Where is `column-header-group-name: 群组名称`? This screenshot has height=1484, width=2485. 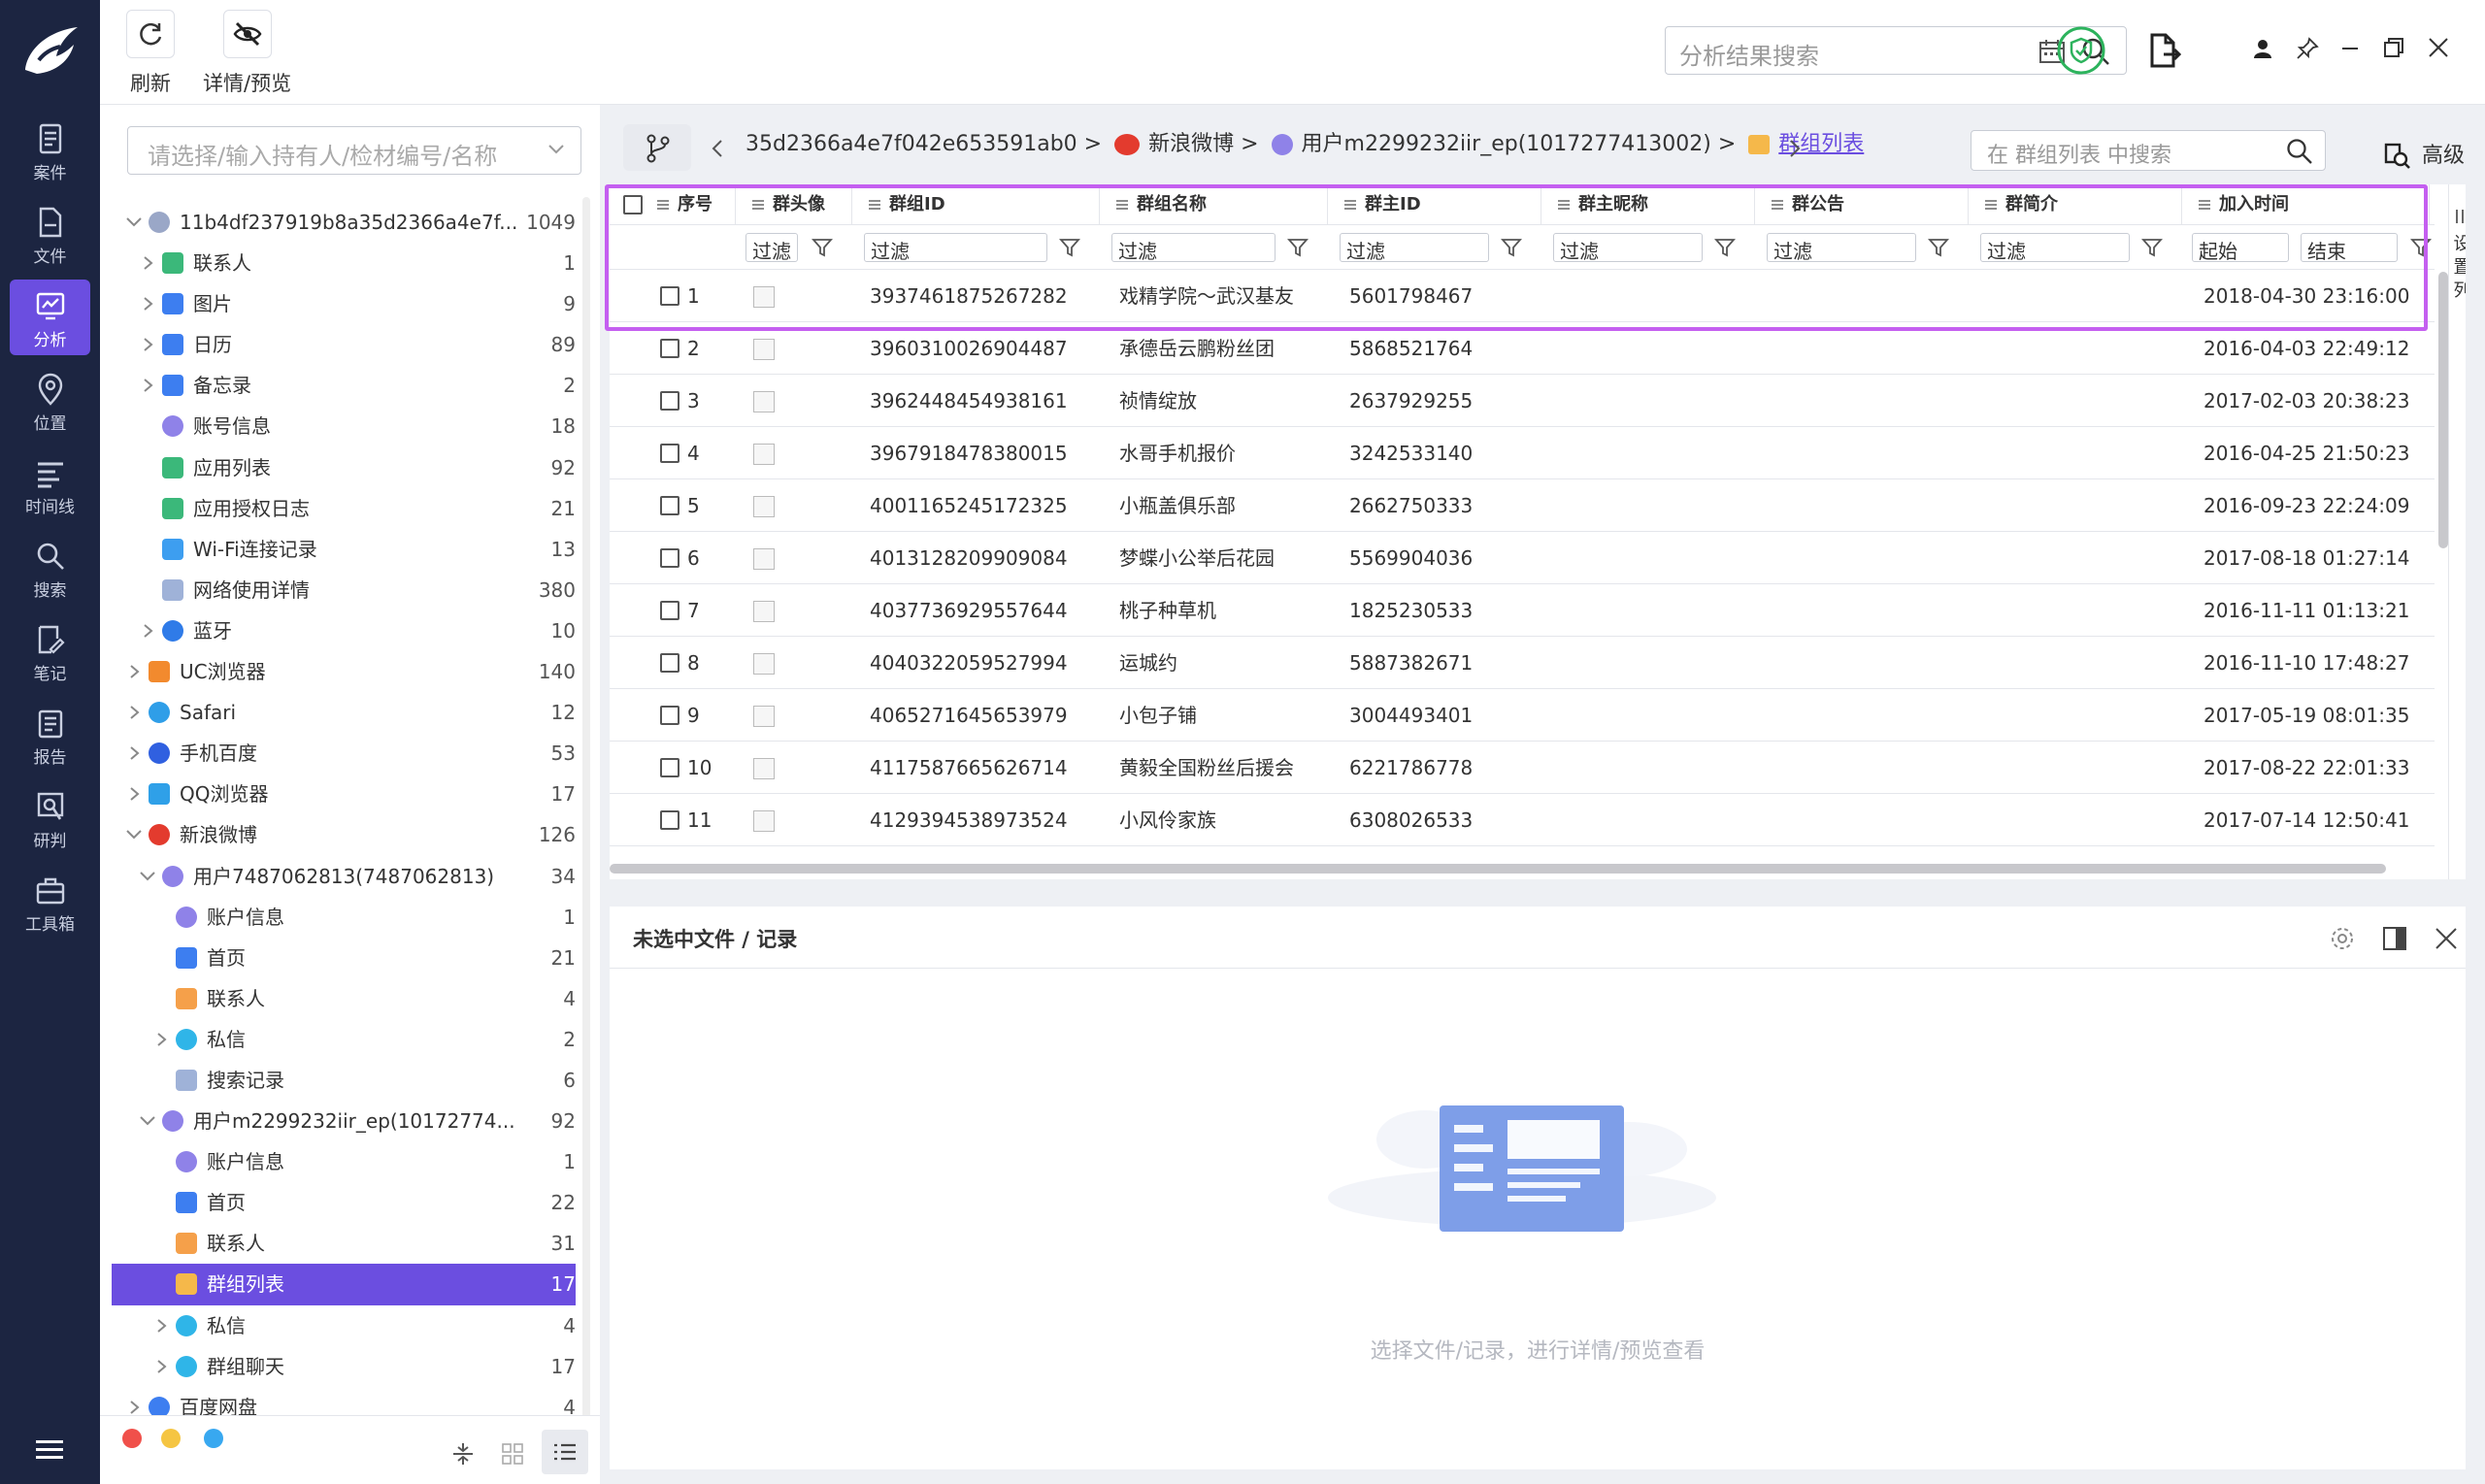 column-header-group-name: 群组名称 is located at coordinates (1214, 204).